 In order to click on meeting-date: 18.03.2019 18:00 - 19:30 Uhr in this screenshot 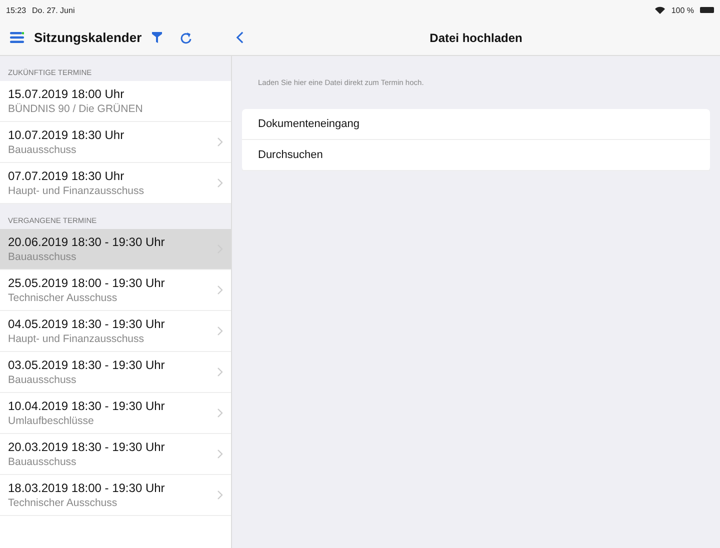, I will do `click(87, 488)`.